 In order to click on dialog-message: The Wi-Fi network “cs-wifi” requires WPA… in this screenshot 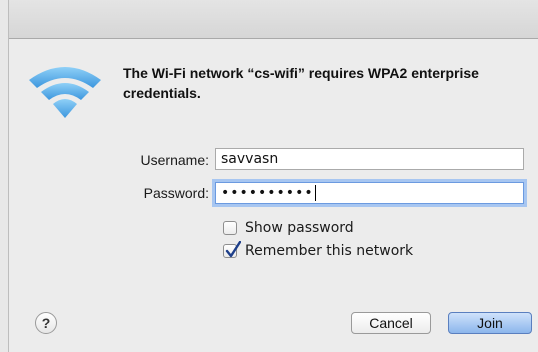, I will do `click(301, 83)`.